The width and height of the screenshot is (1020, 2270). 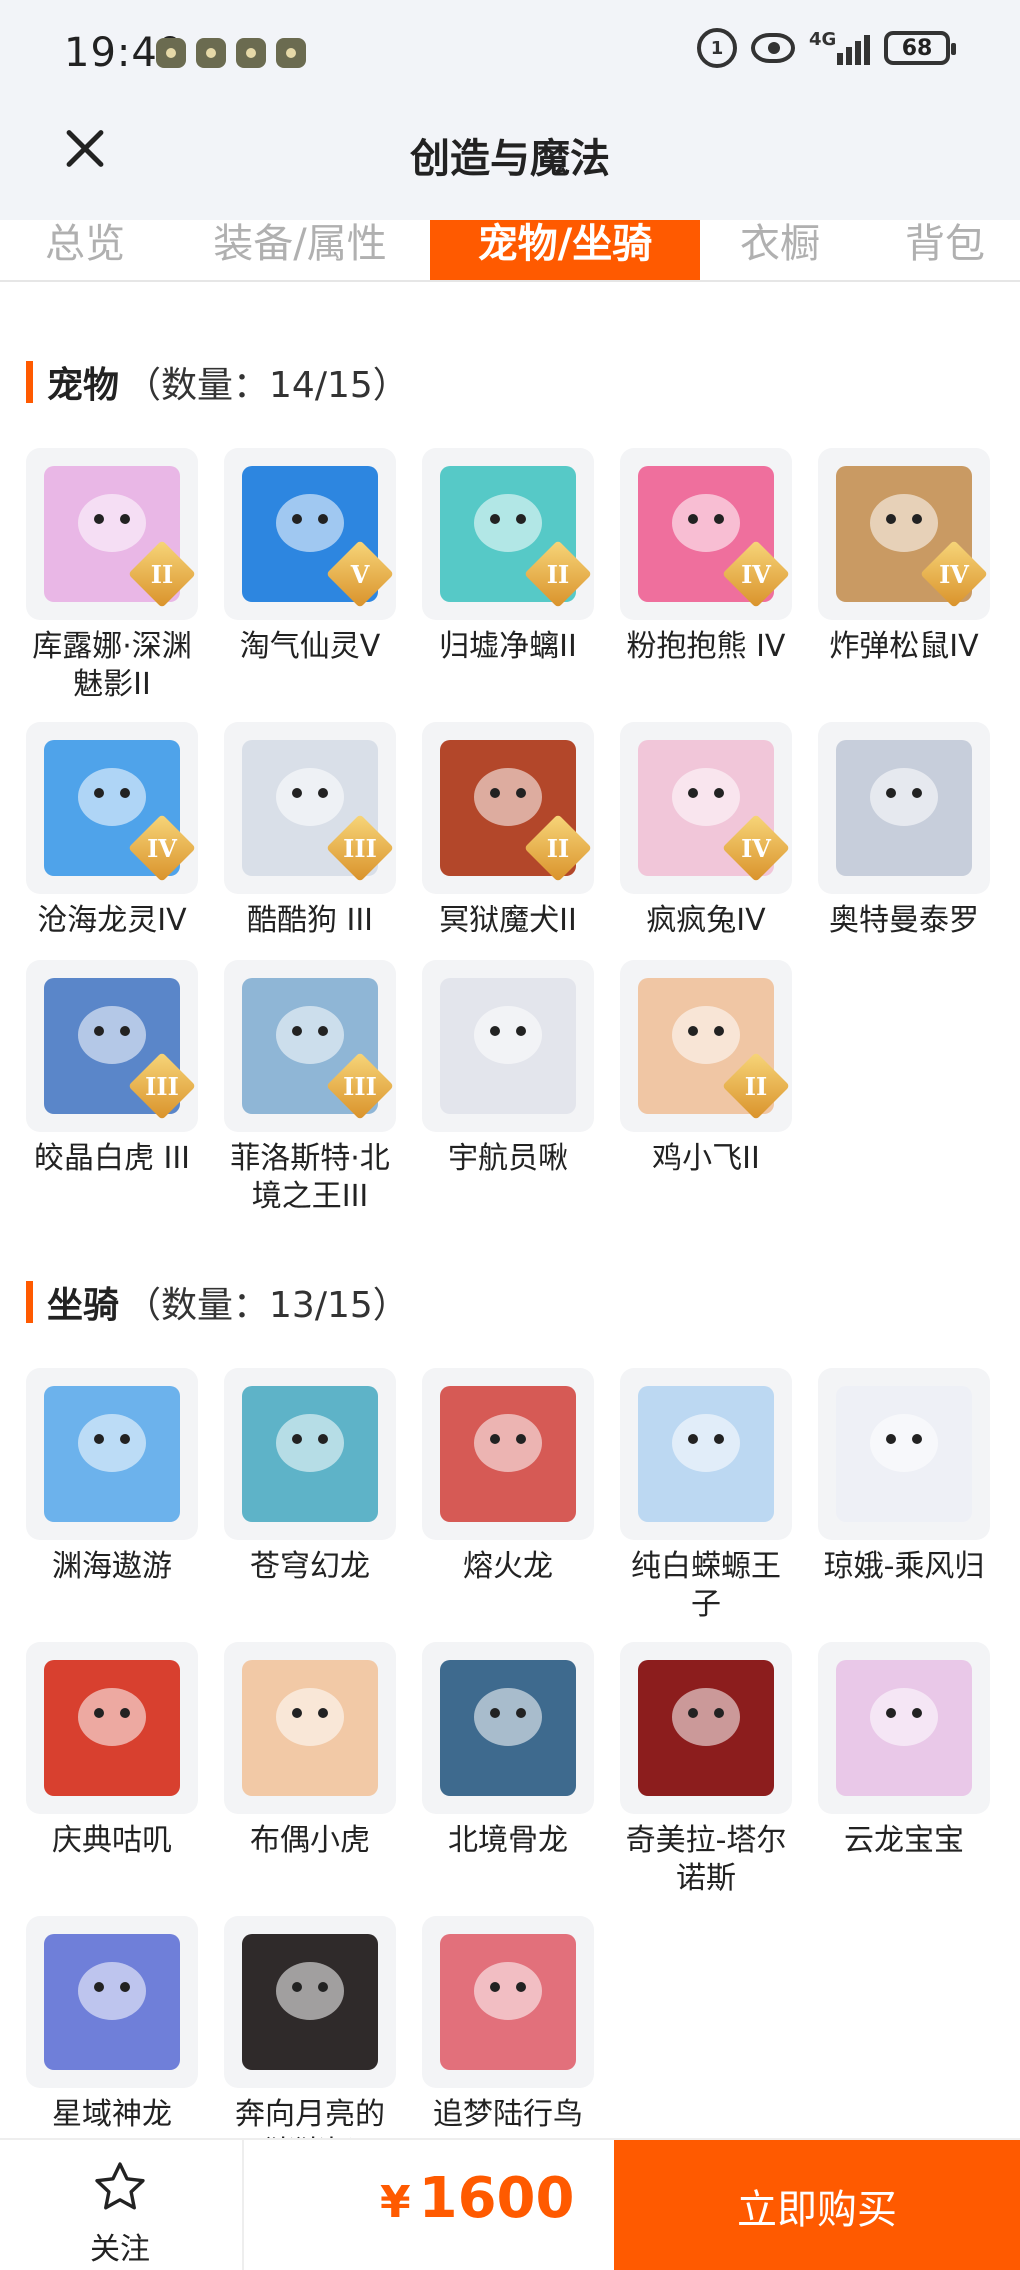 What do you see at coordinates (112, 1477) in the screenshot?
I see `mount-card: 渊海遨游` at bounding box center [112, 1477].